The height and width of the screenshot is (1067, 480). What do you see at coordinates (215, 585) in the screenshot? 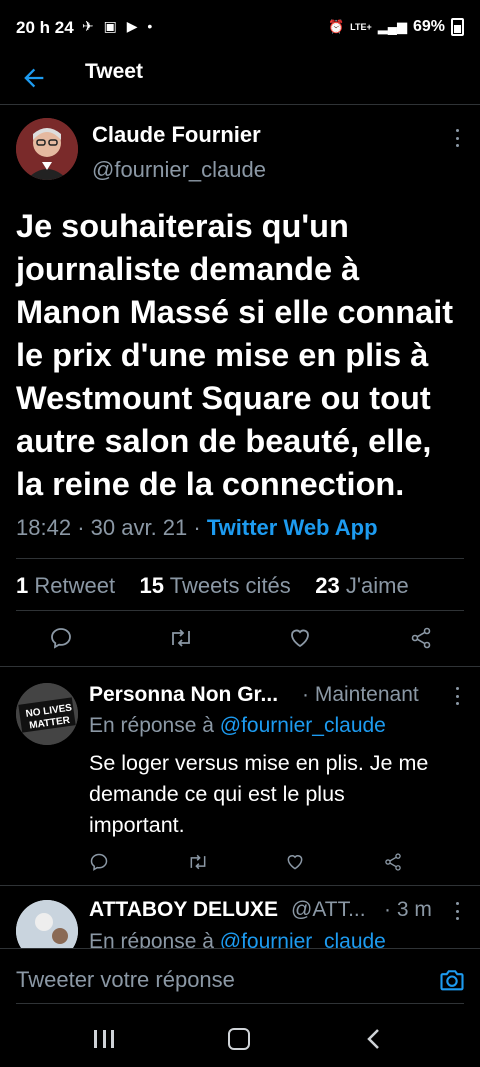
I see `quotes-stat: 15 Tweets cités` at bounding box center [215, 585].